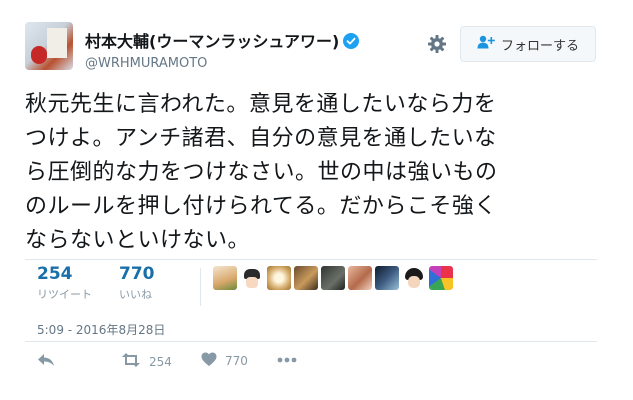  Describe the element at coordinates (137, 274) in the screenshot. I see `like-count: 770` at that location.